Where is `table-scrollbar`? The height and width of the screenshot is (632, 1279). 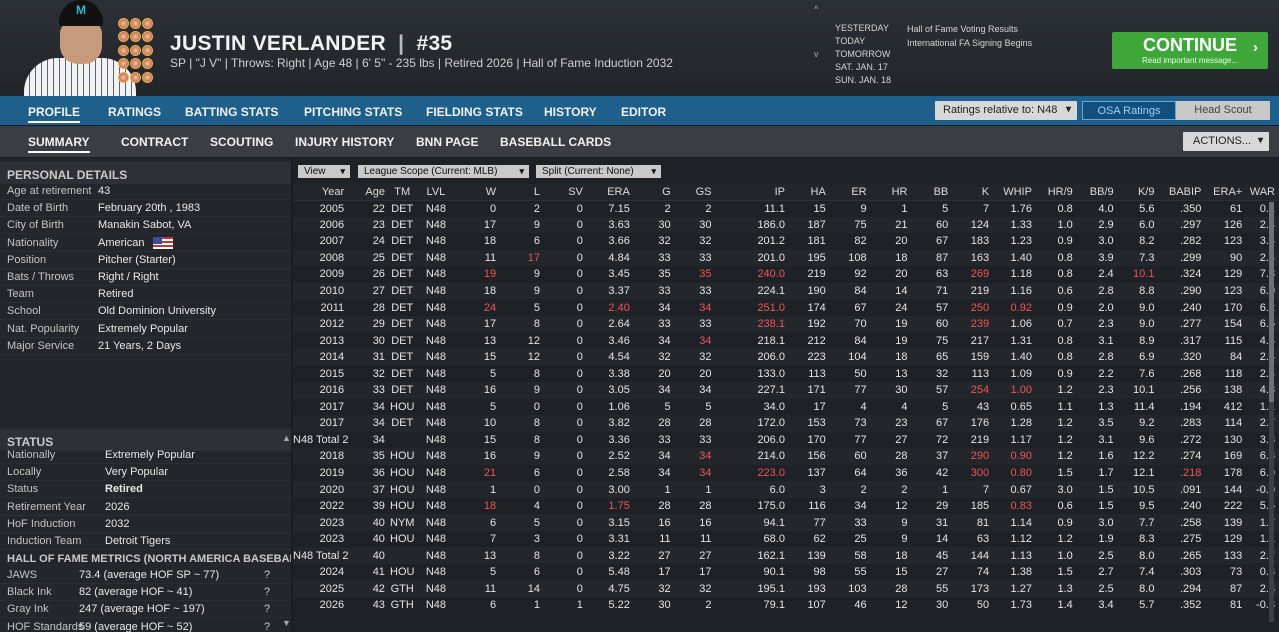 table-scrollbar is located at coordinates (1271, 412).